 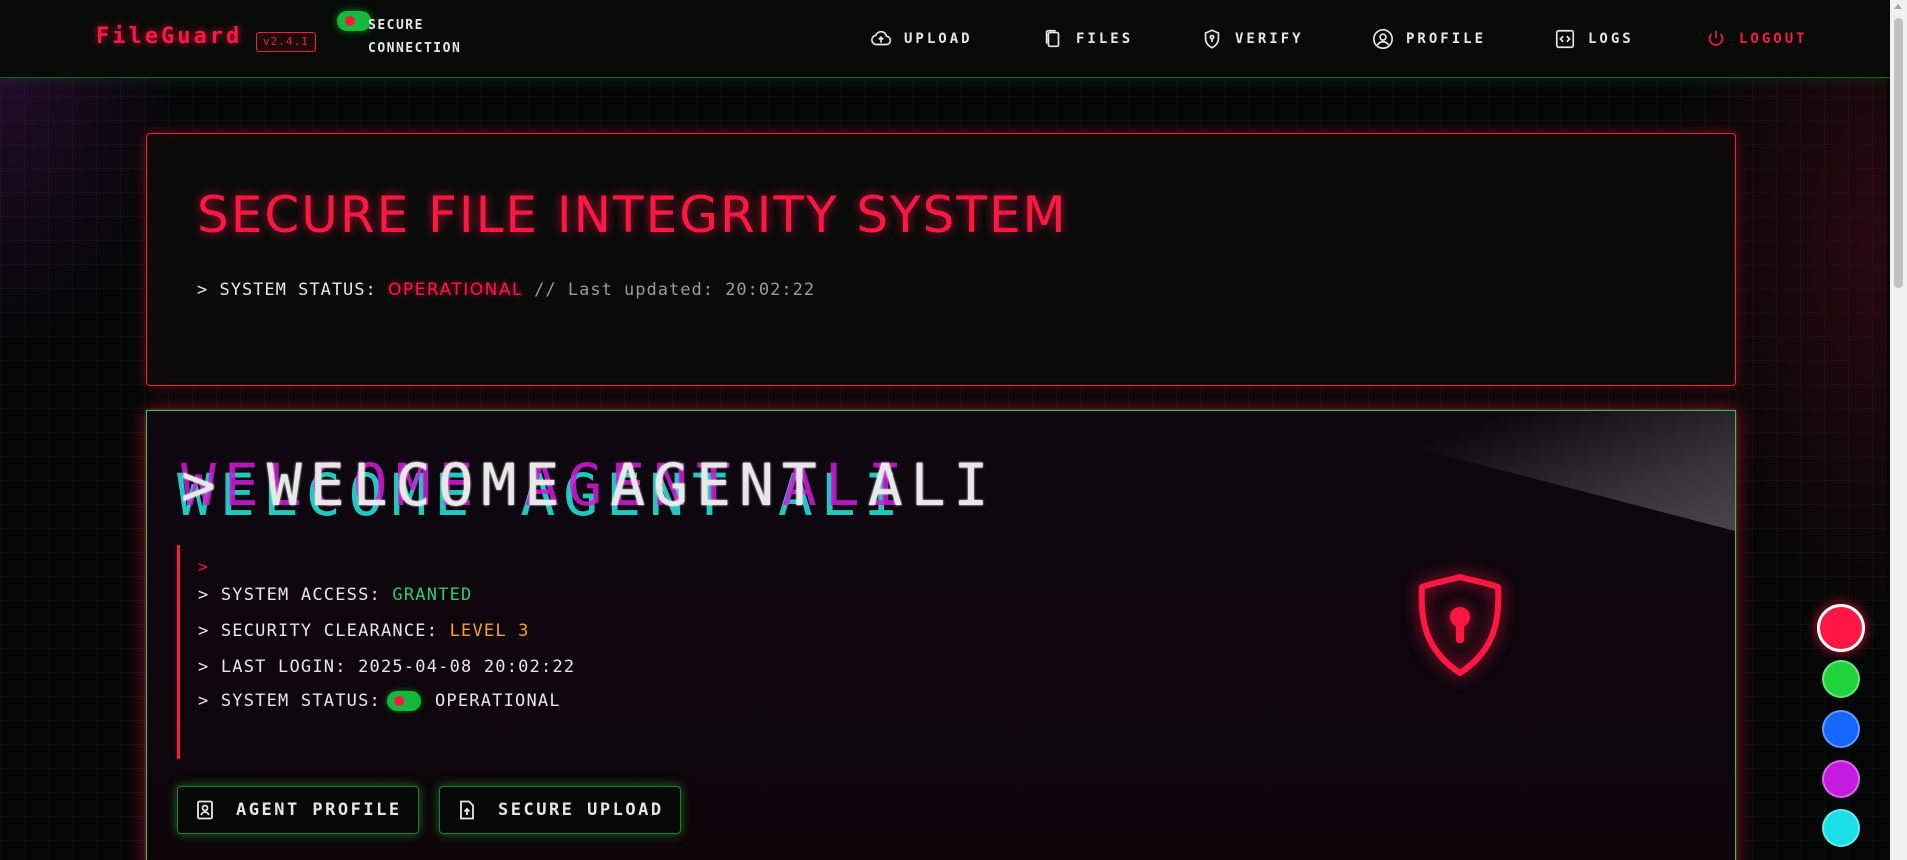 I want to click on login-label: > LAST LOGIN:, so click(x=272, y=667).